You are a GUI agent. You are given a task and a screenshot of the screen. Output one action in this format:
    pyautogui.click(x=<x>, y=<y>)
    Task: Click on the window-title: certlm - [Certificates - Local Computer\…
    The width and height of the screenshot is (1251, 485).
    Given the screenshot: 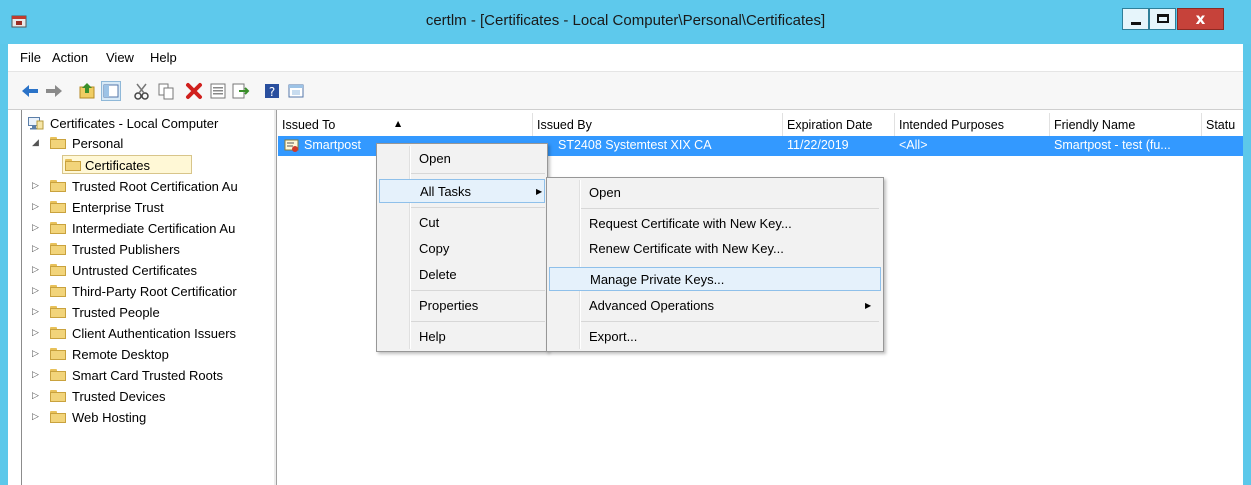 What is the action you would take?
    pyautogui.click(x=625, y=20)
    